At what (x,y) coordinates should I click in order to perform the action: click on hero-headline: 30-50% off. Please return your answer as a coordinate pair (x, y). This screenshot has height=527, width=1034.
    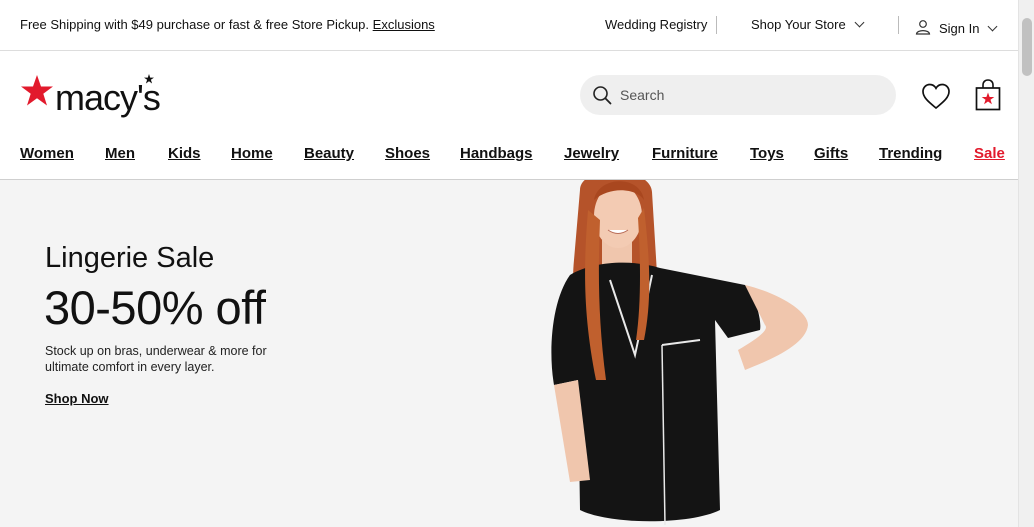
    Looking at the image, I should click on (155, 307).